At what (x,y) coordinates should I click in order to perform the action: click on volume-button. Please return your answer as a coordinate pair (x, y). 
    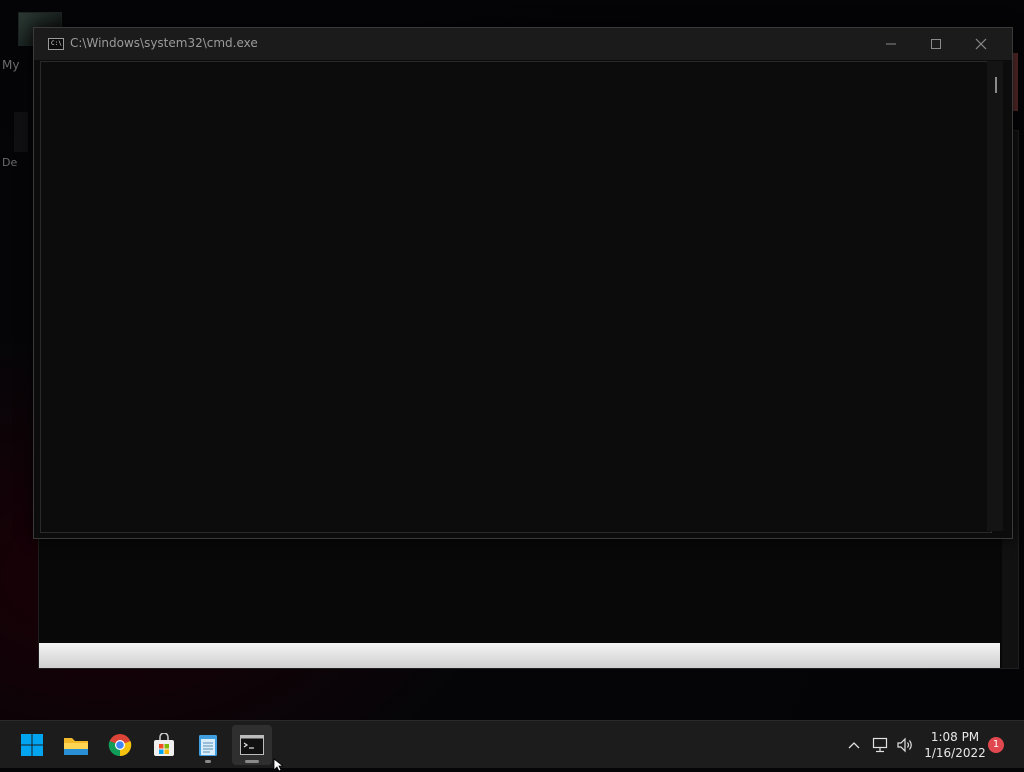
    Looking at the image, I should click on (905, 745).